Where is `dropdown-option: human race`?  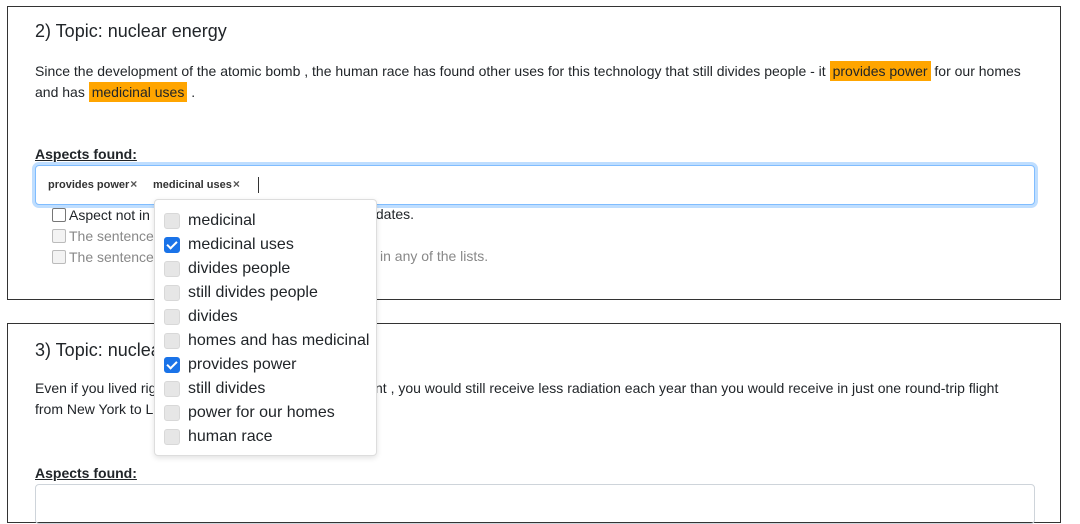 dropdown-option: human race is located at coordinates (218, 437).